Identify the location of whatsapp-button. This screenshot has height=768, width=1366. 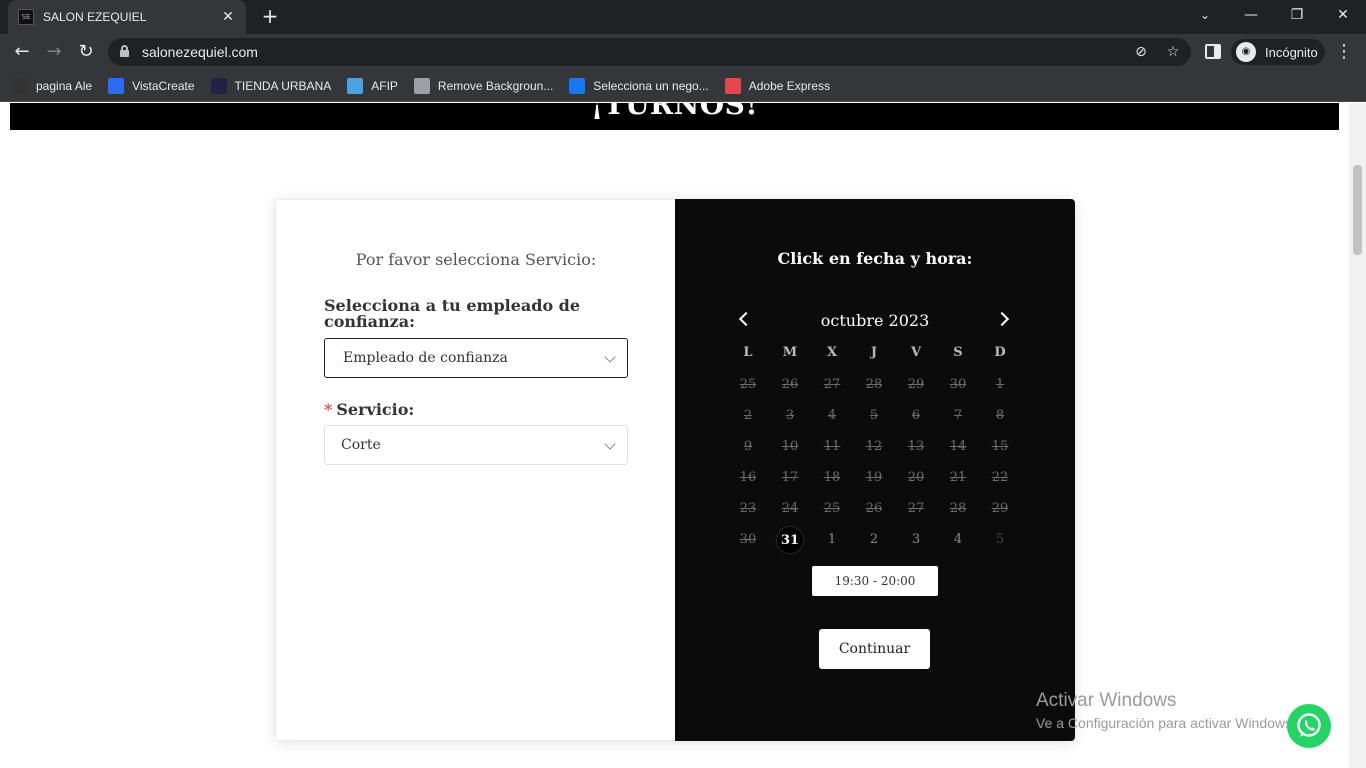
(1309, 726).